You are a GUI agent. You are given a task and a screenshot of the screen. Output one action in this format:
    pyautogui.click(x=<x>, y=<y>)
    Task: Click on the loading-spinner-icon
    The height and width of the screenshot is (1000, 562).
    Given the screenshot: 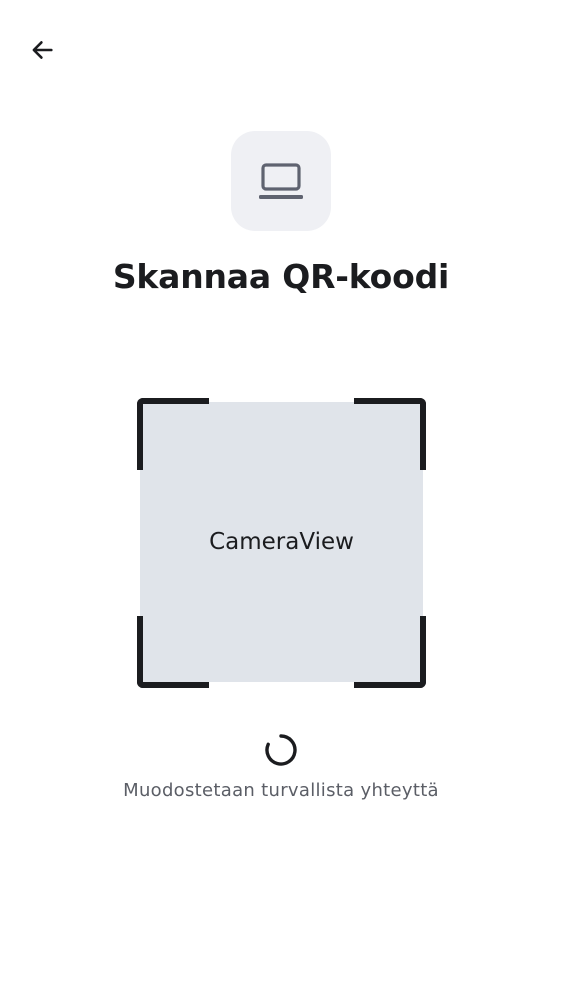 What is the action you would take?
    pyautogui.click(x=281, y=750)
    